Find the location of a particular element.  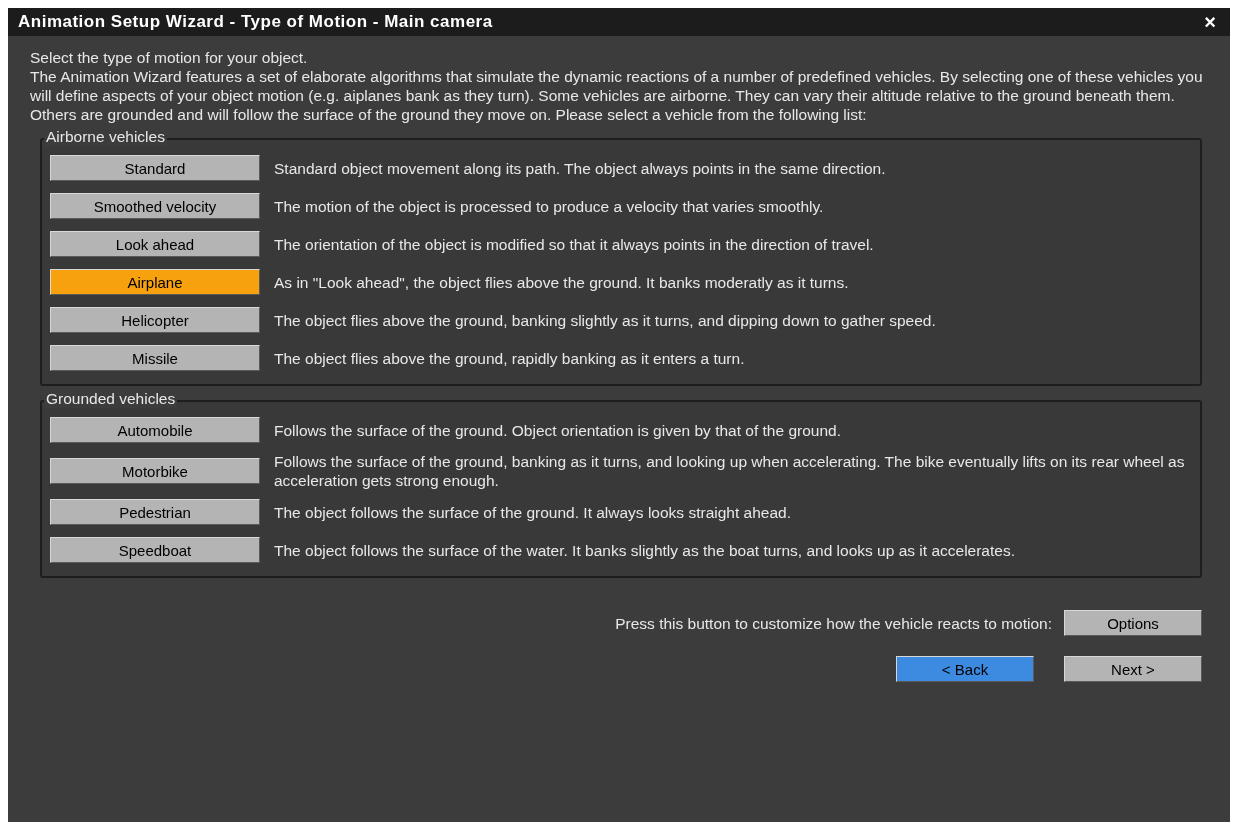

options-prompt: Press this button to customize how the vehicle reacts to motion: is located at coordinates (833, 623).